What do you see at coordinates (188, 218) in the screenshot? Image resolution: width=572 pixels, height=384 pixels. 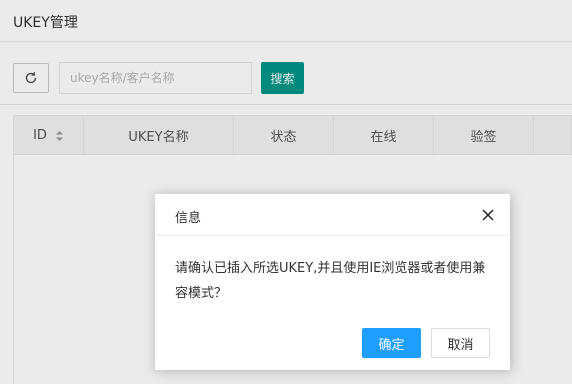 I see `dialog-title: 信息` at bounding box center [188, 218].